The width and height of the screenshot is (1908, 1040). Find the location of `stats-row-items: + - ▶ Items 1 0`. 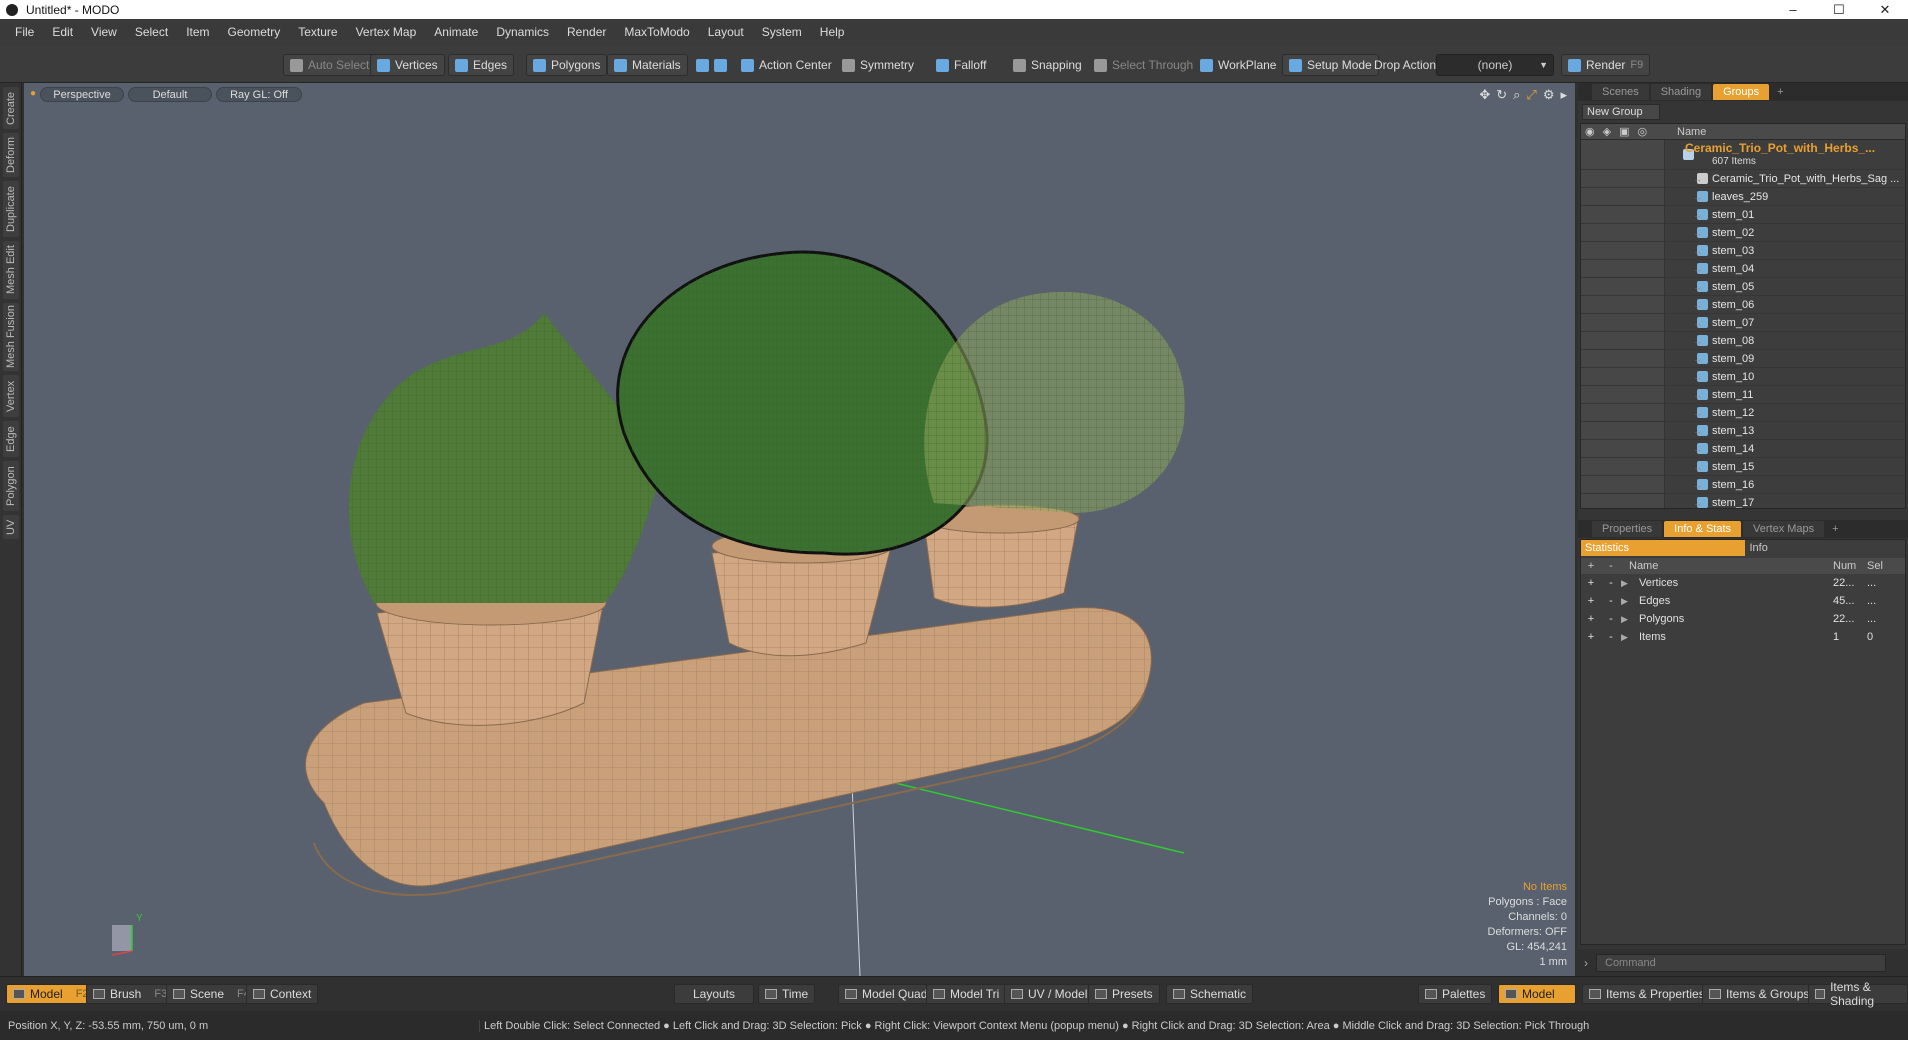

stats-row-items: + - ▶ Items 1 0 is located at coordinates (1743, 637).